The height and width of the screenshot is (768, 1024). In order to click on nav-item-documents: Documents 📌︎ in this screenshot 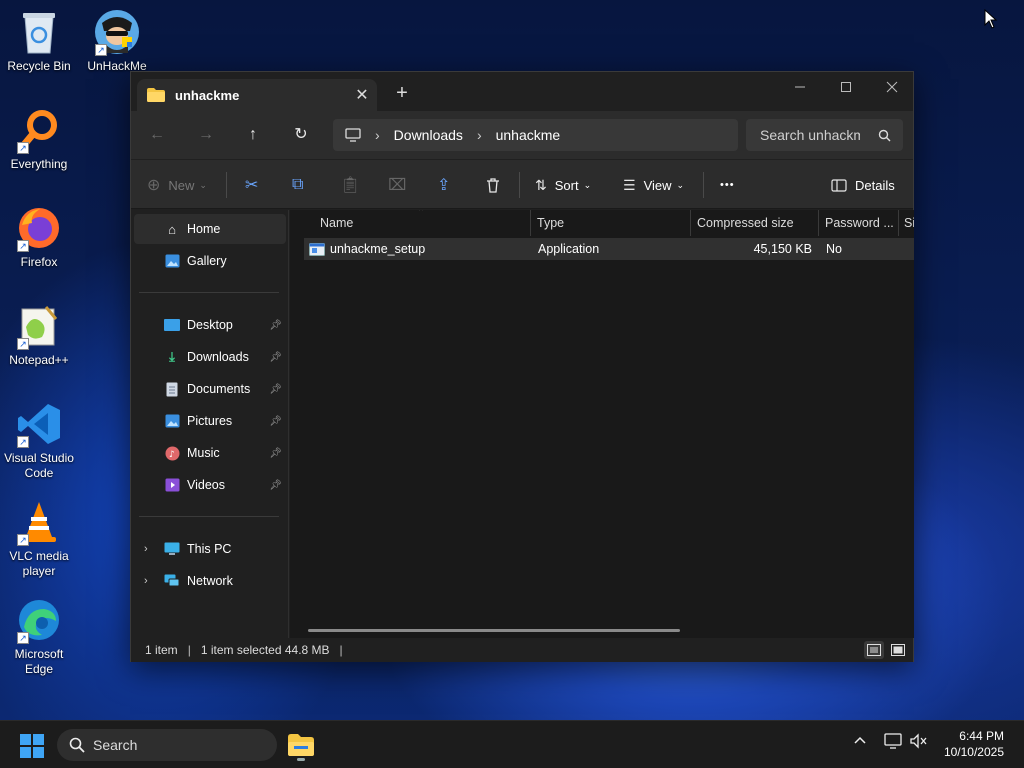, I will do `click(210, 389)`.